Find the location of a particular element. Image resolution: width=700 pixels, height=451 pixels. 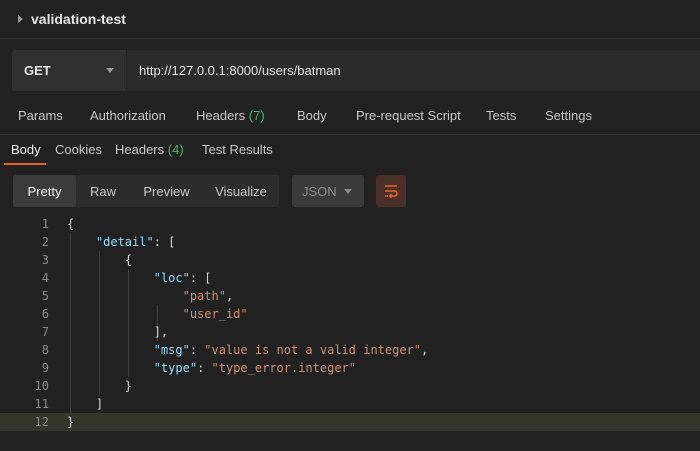

json-key: "msg" is located at coordinates (171, 350).